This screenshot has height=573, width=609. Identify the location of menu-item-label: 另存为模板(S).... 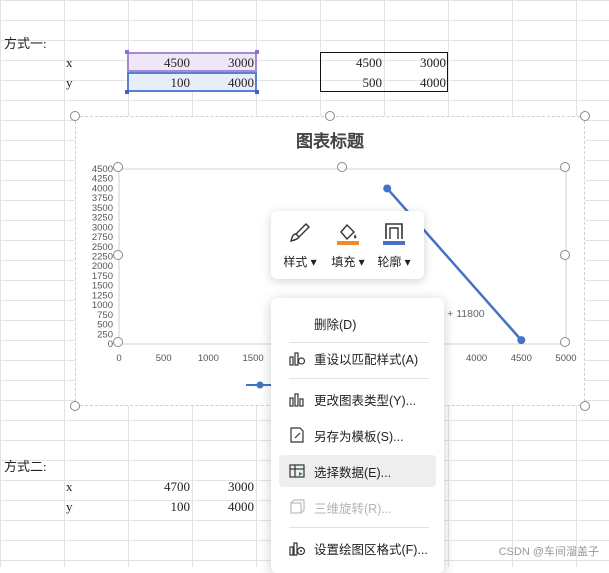
(359, 436).